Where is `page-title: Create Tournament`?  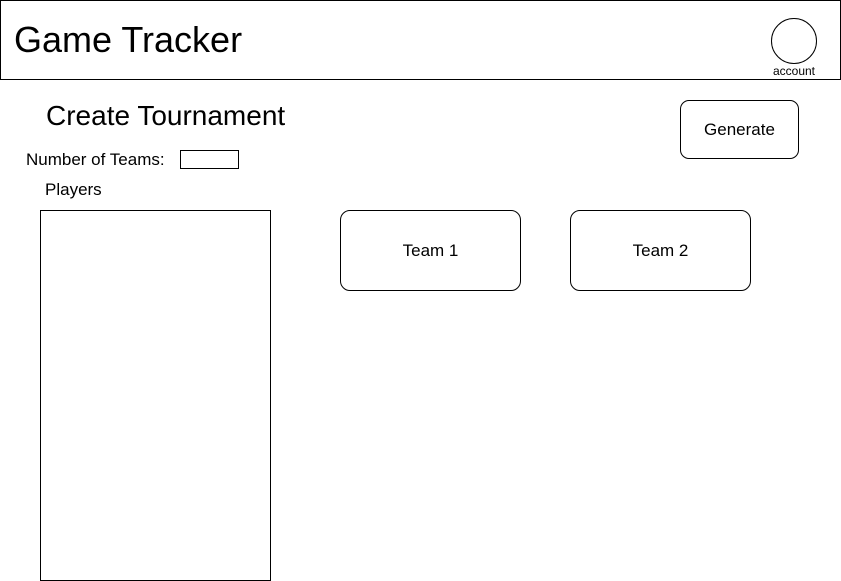 page-title: Create Tournament is located at coordinates (166, 115).